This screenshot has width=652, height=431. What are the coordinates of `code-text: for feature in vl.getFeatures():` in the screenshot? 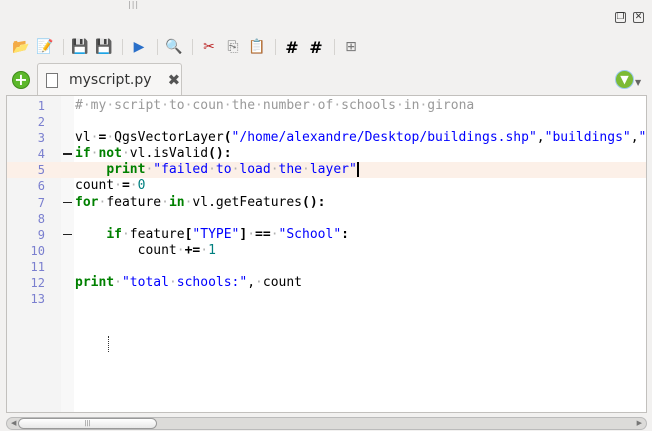 It's located at (200, 203).